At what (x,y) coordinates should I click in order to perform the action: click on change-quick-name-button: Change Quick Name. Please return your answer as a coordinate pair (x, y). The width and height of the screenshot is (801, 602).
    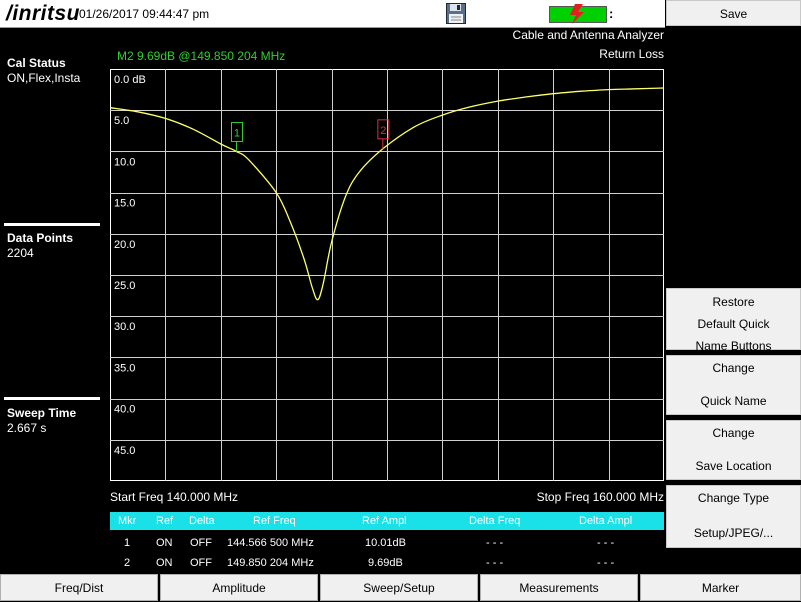
    Looking at the image, I should click on (733, 385).